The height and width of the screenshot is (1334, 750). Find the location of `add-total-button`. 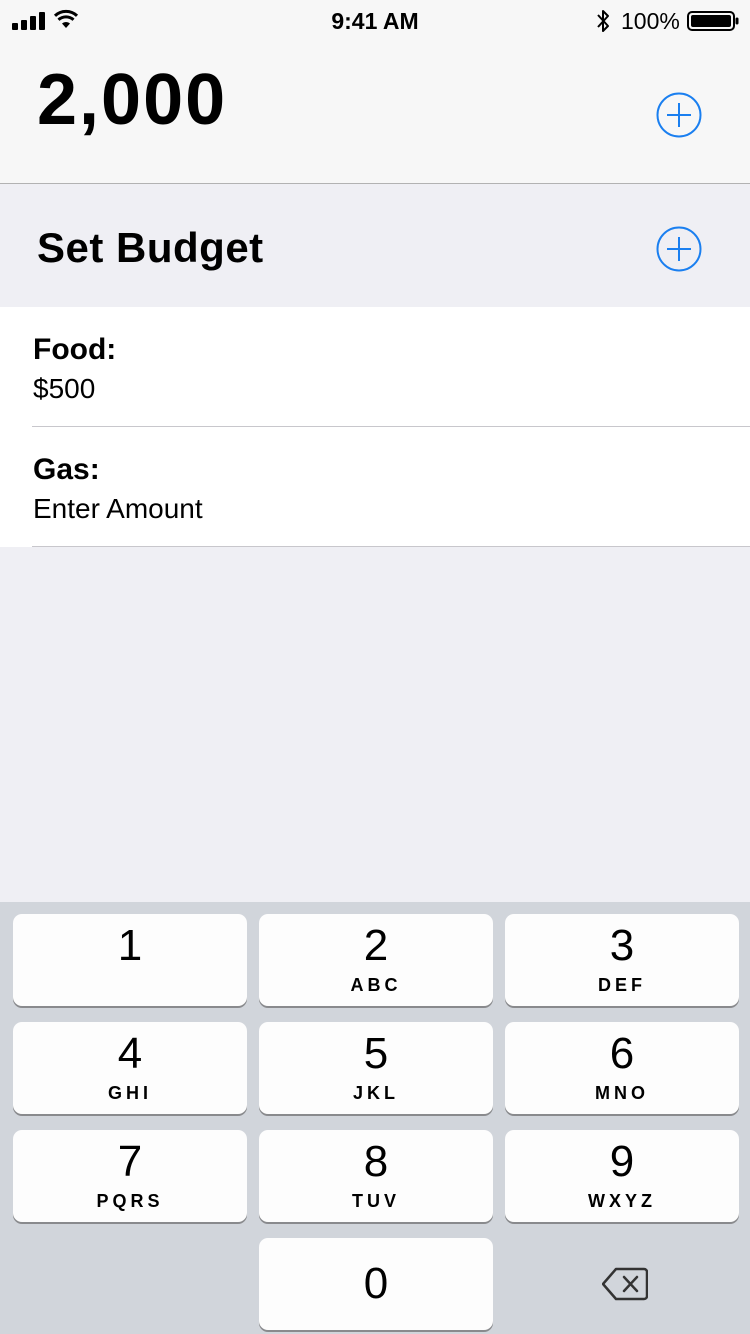

add-total-button is located at coordinates (679, 115).